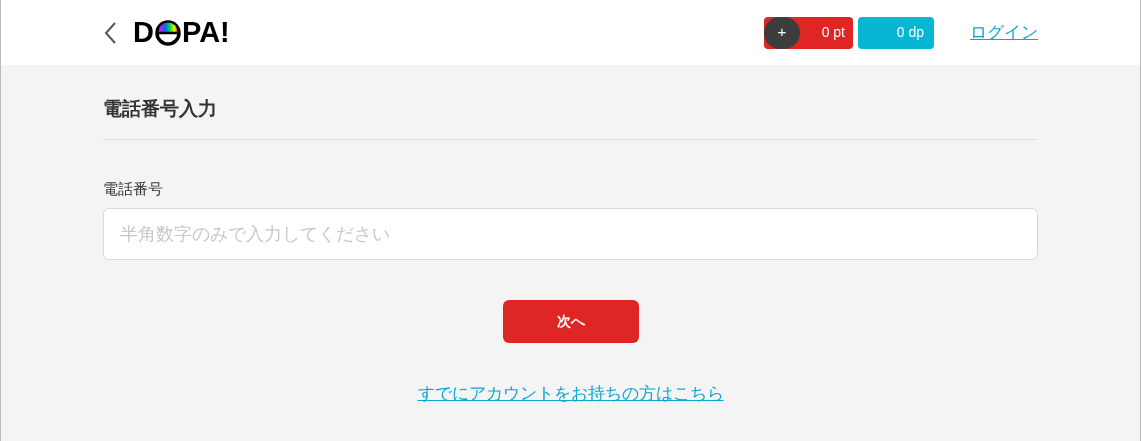 Image resolution: width=1141 pixels, height=441 pixels. What do you see at coordinates (143, 32) in the screenshot?
I see `logo-text: D` at bounding box center [143, 32].